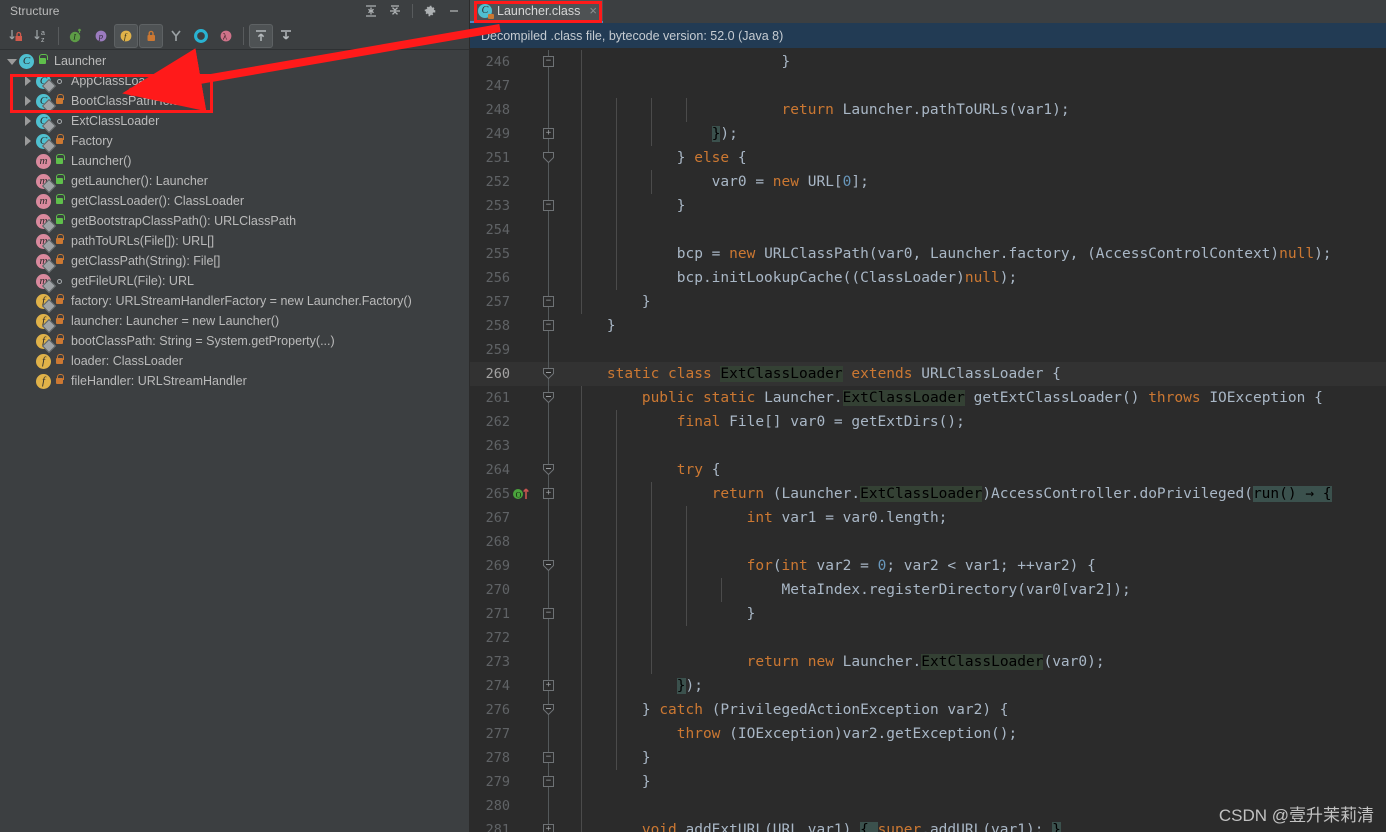  Describe the element at coordinates (234, 101) in the screenshot. I see `tree-item: C BootClassPathHolder` at that location.